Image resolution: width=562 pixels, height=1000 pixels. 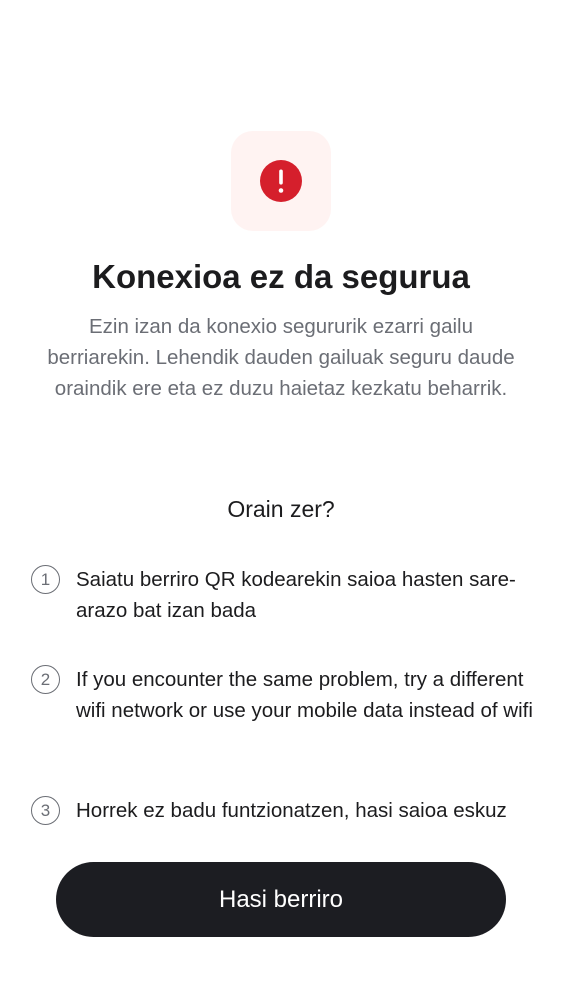 I want to click on step-number-badge: 3, so click(x=45, y=810).